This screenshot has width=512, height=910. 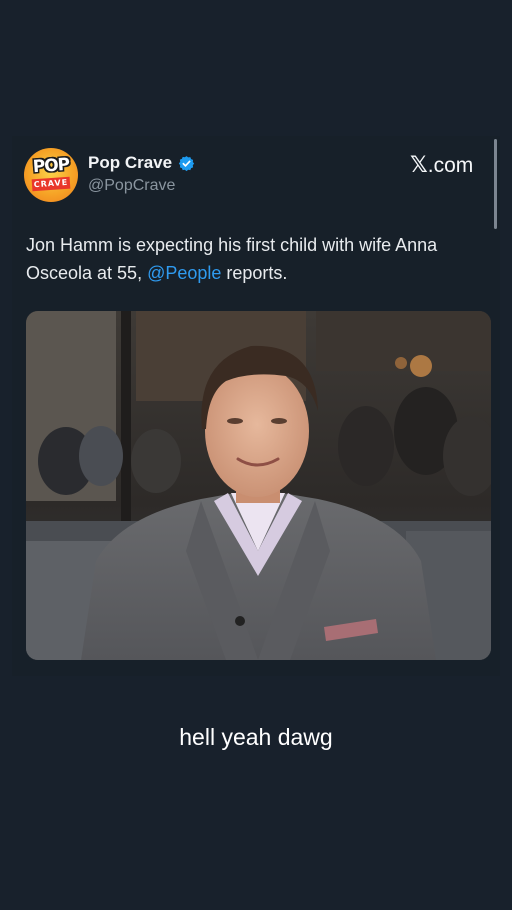 What do you see at coordinates (184, 273) in the screenshot?
I see `mention-link: @People` at bounding box center [184, 273].